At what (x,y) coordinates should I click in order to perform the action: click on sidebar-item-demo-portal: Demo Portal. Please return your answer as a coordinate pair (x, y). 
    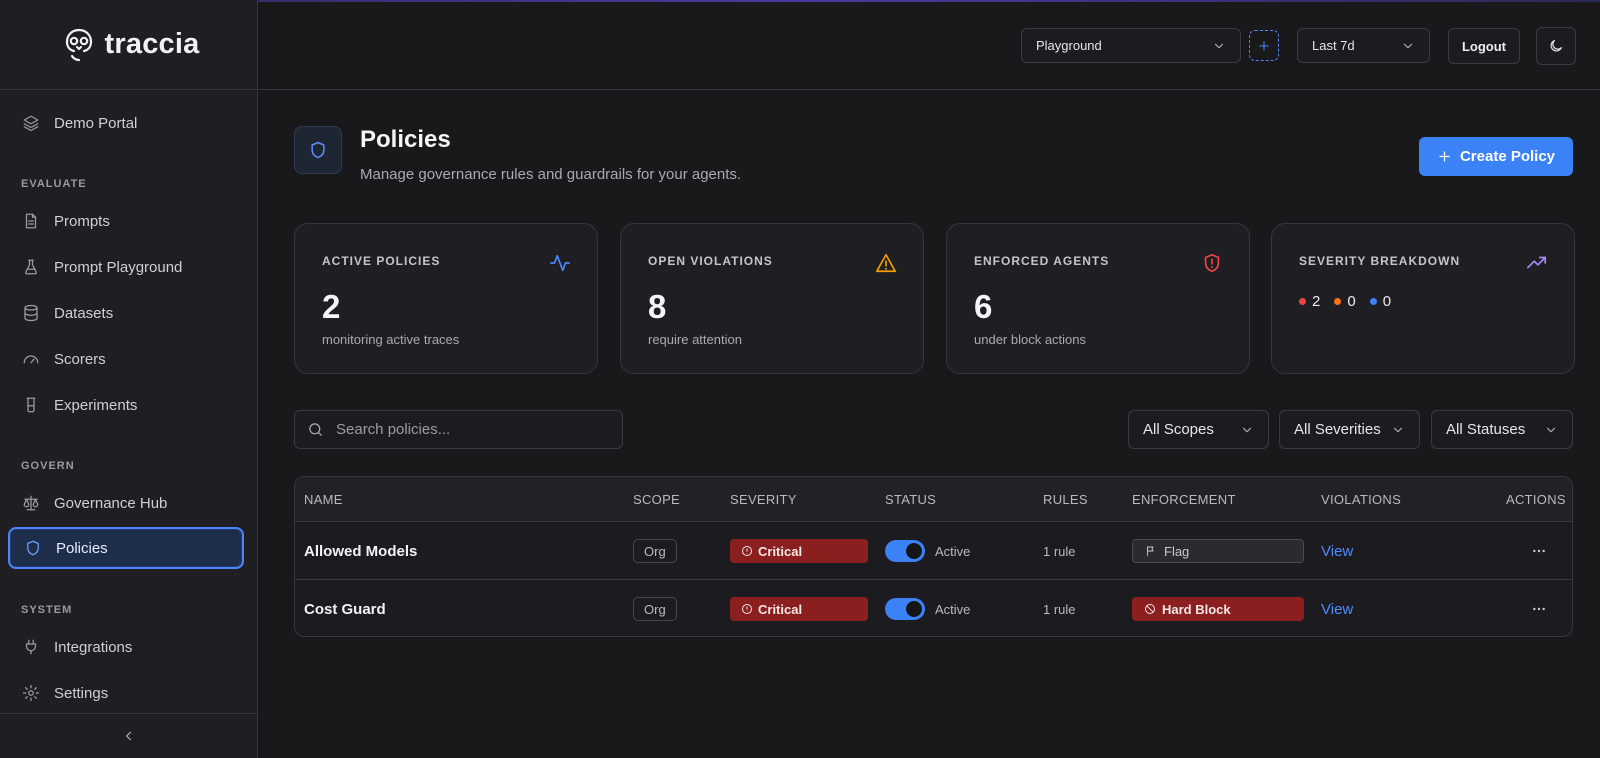
    Looking at the image, I should click on (126, 123).